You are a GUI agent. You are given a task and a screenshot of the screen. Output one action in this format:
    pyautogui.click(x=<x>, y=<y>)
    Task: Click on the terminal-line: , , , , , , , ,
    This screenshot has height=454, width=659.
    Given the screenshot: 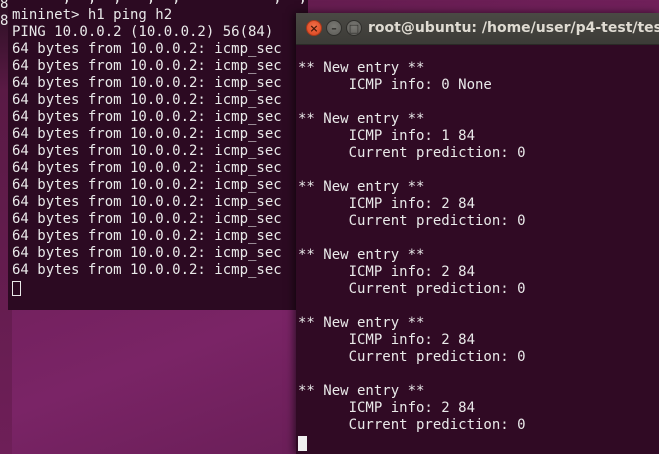 What is the action you would take?
    pyautogui.click(x=160, y=3)
    